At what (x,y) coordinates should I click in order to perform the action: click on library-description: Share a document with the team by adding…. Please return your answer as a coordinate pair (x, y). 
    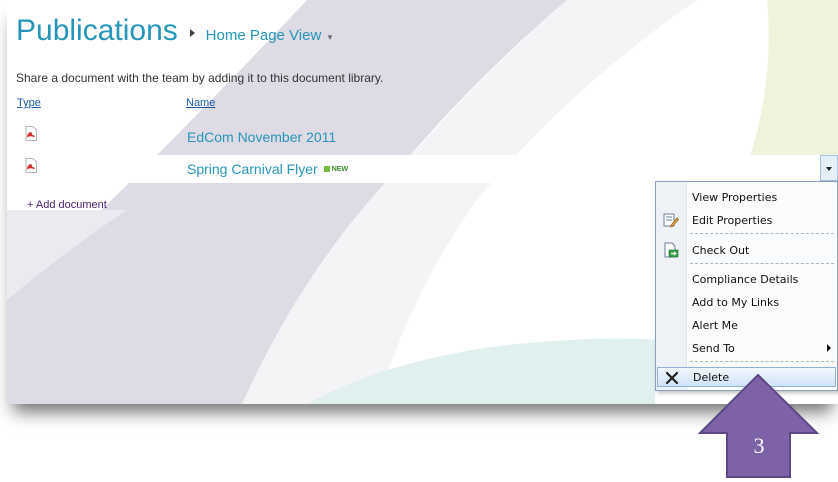
    Looking at the image, I should click on (200, 78).